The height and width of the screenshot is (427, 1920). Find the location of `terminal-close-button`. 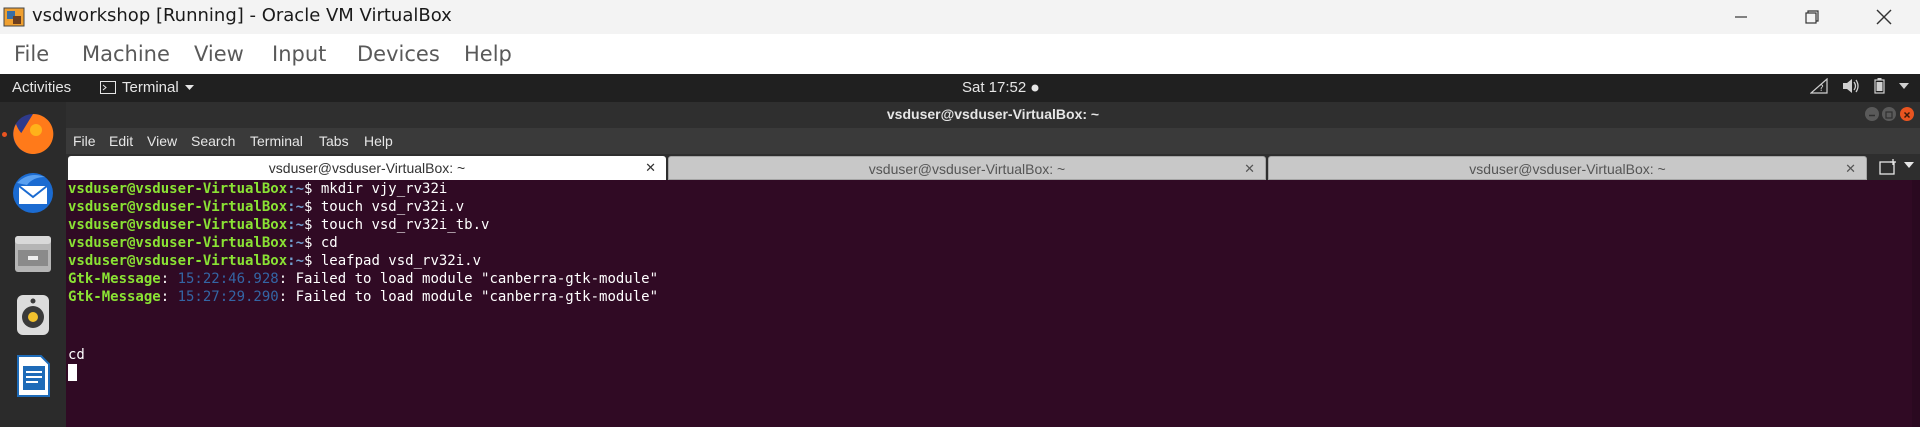

terminal-close-button is located at coordinates (1907, 114).